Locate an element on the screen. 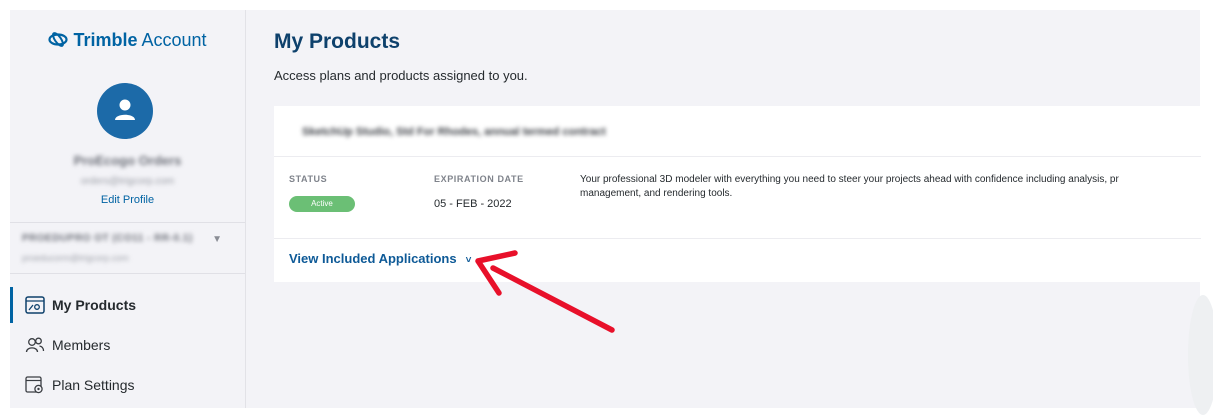 This screenshot has height=415, width=1213. sidebar-item-my-products: My Products is located at coordinates (127, 305).